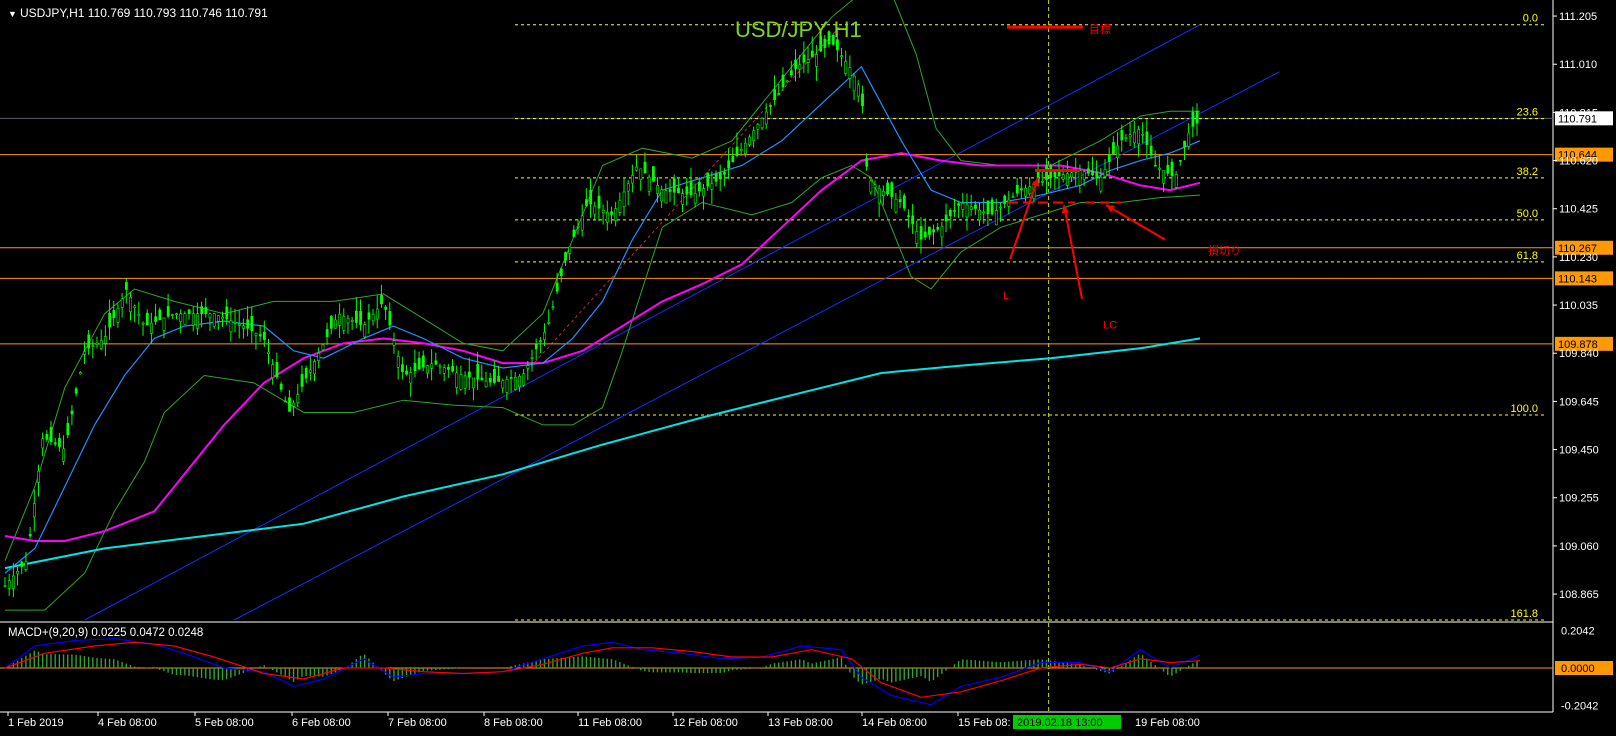 The width and height of the screenshot is (1616, 736). What do you see at coordinates (610, 723) in the screenshot?
I see `time-tick-label: 11 Feb 08:00` at bounding box center [610, 723].